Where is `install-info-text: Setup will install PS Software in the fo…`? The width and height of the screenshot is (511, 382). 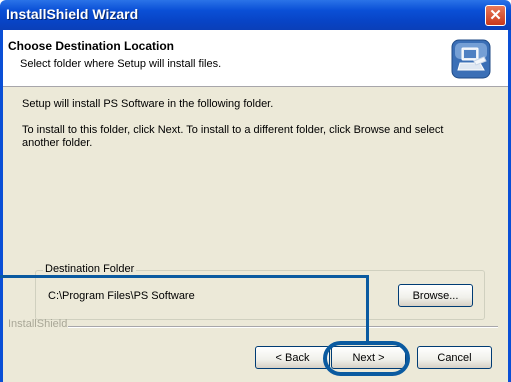
install-info-text: Setup will install PS Software in the fo… is located at coordinates (148, 104).